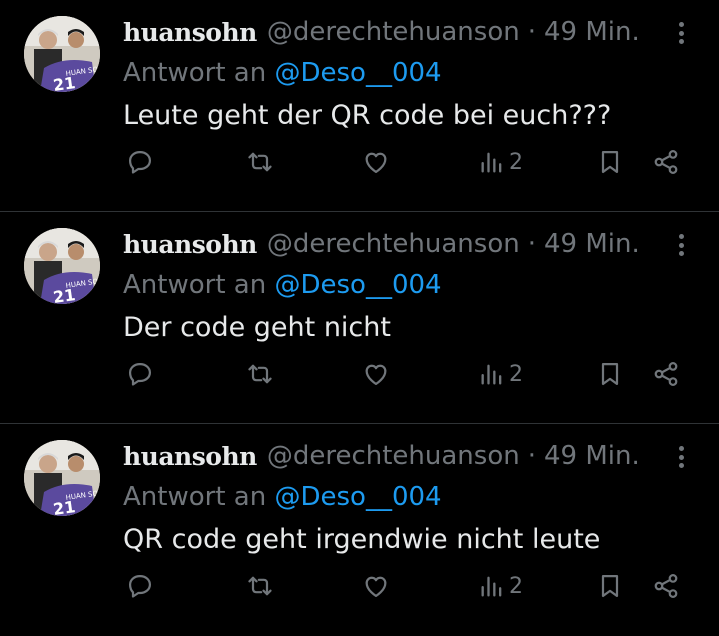 This screenshot has width=719, height=636. Describe the element at coordinates (257, 327) in the screenshot. I see `tweet-text: Der code geht nicht` at that location.